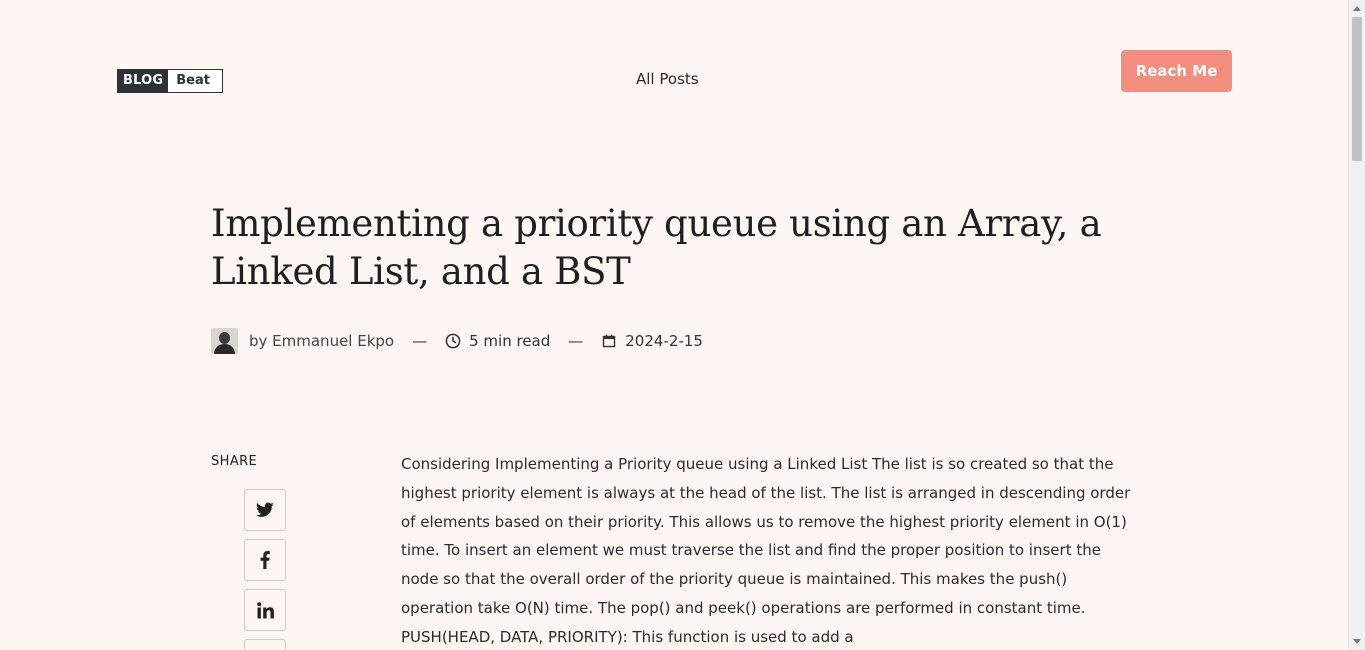 The height and width of the screenshot is (650, 1365). What do you see at coordinates (265, 644) in the screenshot?
I see `share-more-button` at bounding box center [265, 644].